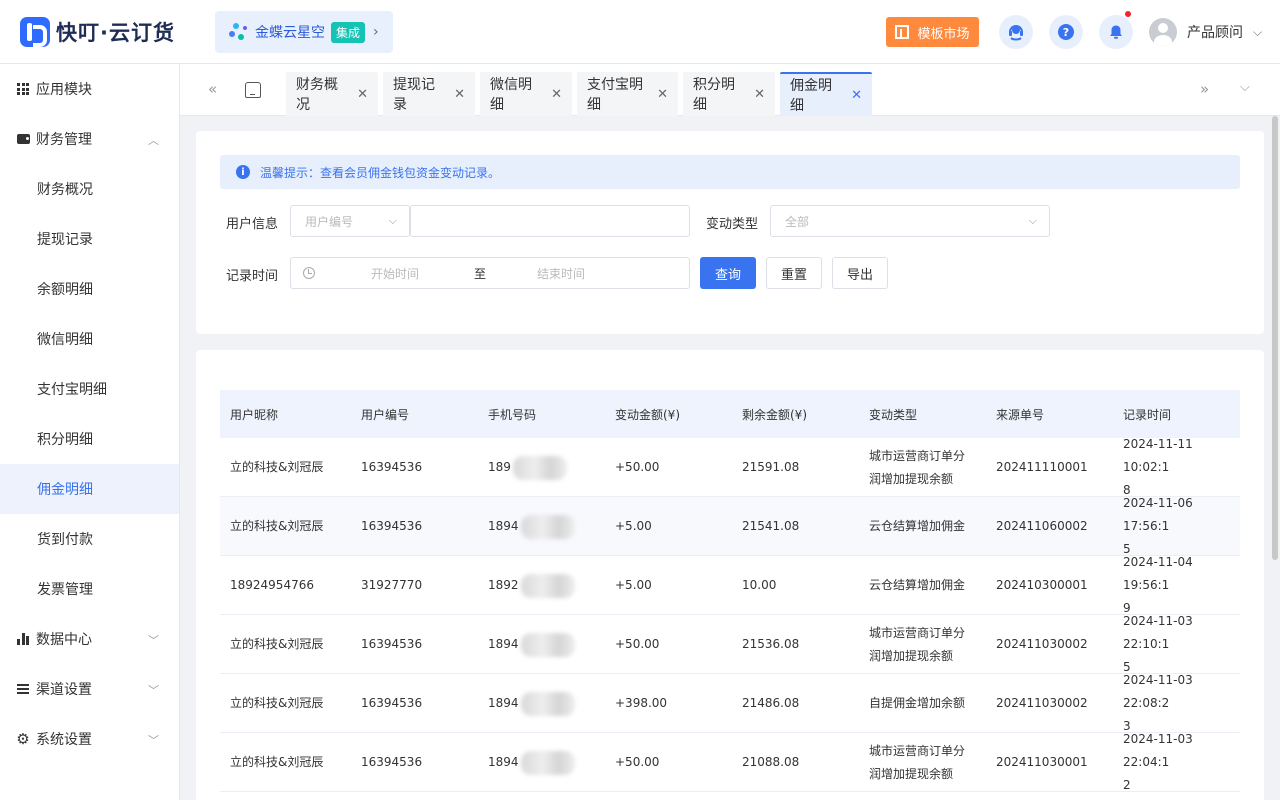 The height and width of the screenshot is (800, 1280). Describe the element at coordinates (89, 489) in the screenshot. I see `sidebar-item-commission-detail: 佣金明细` at that location.